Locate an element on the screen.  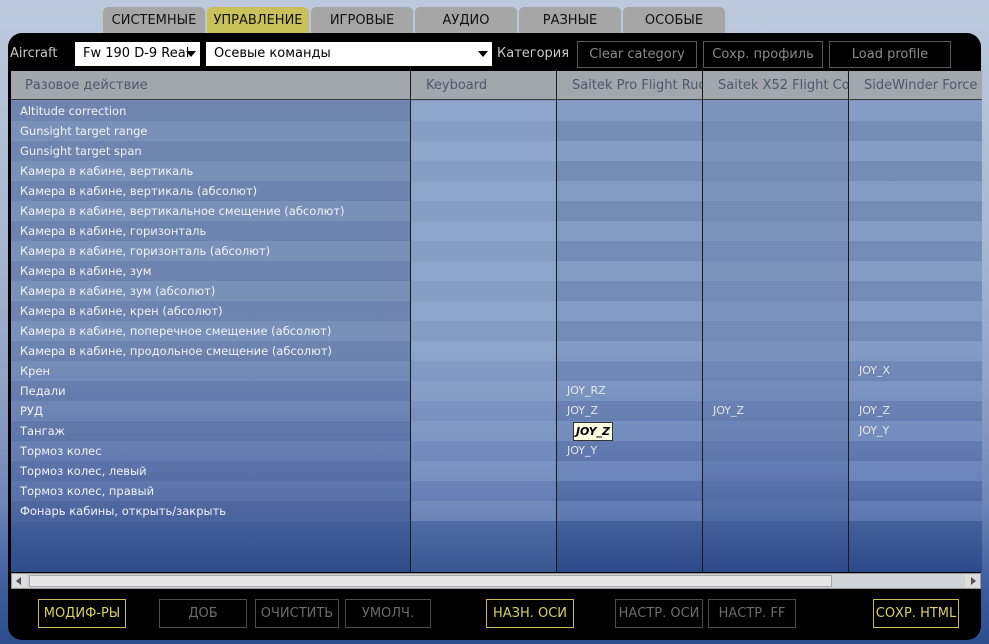
horizontal-scrollbar is located at coordinates (496, 581).